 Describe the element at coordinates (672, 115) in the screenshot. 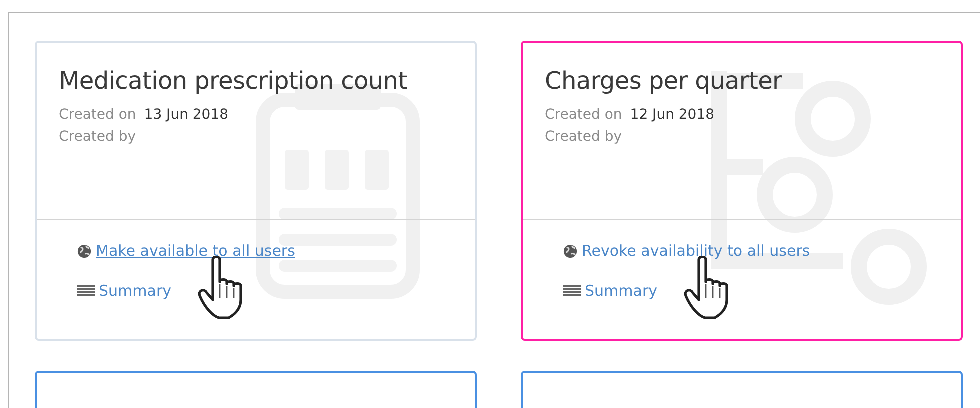

I see `created-on-date: 12 Jun 2018` at that location.